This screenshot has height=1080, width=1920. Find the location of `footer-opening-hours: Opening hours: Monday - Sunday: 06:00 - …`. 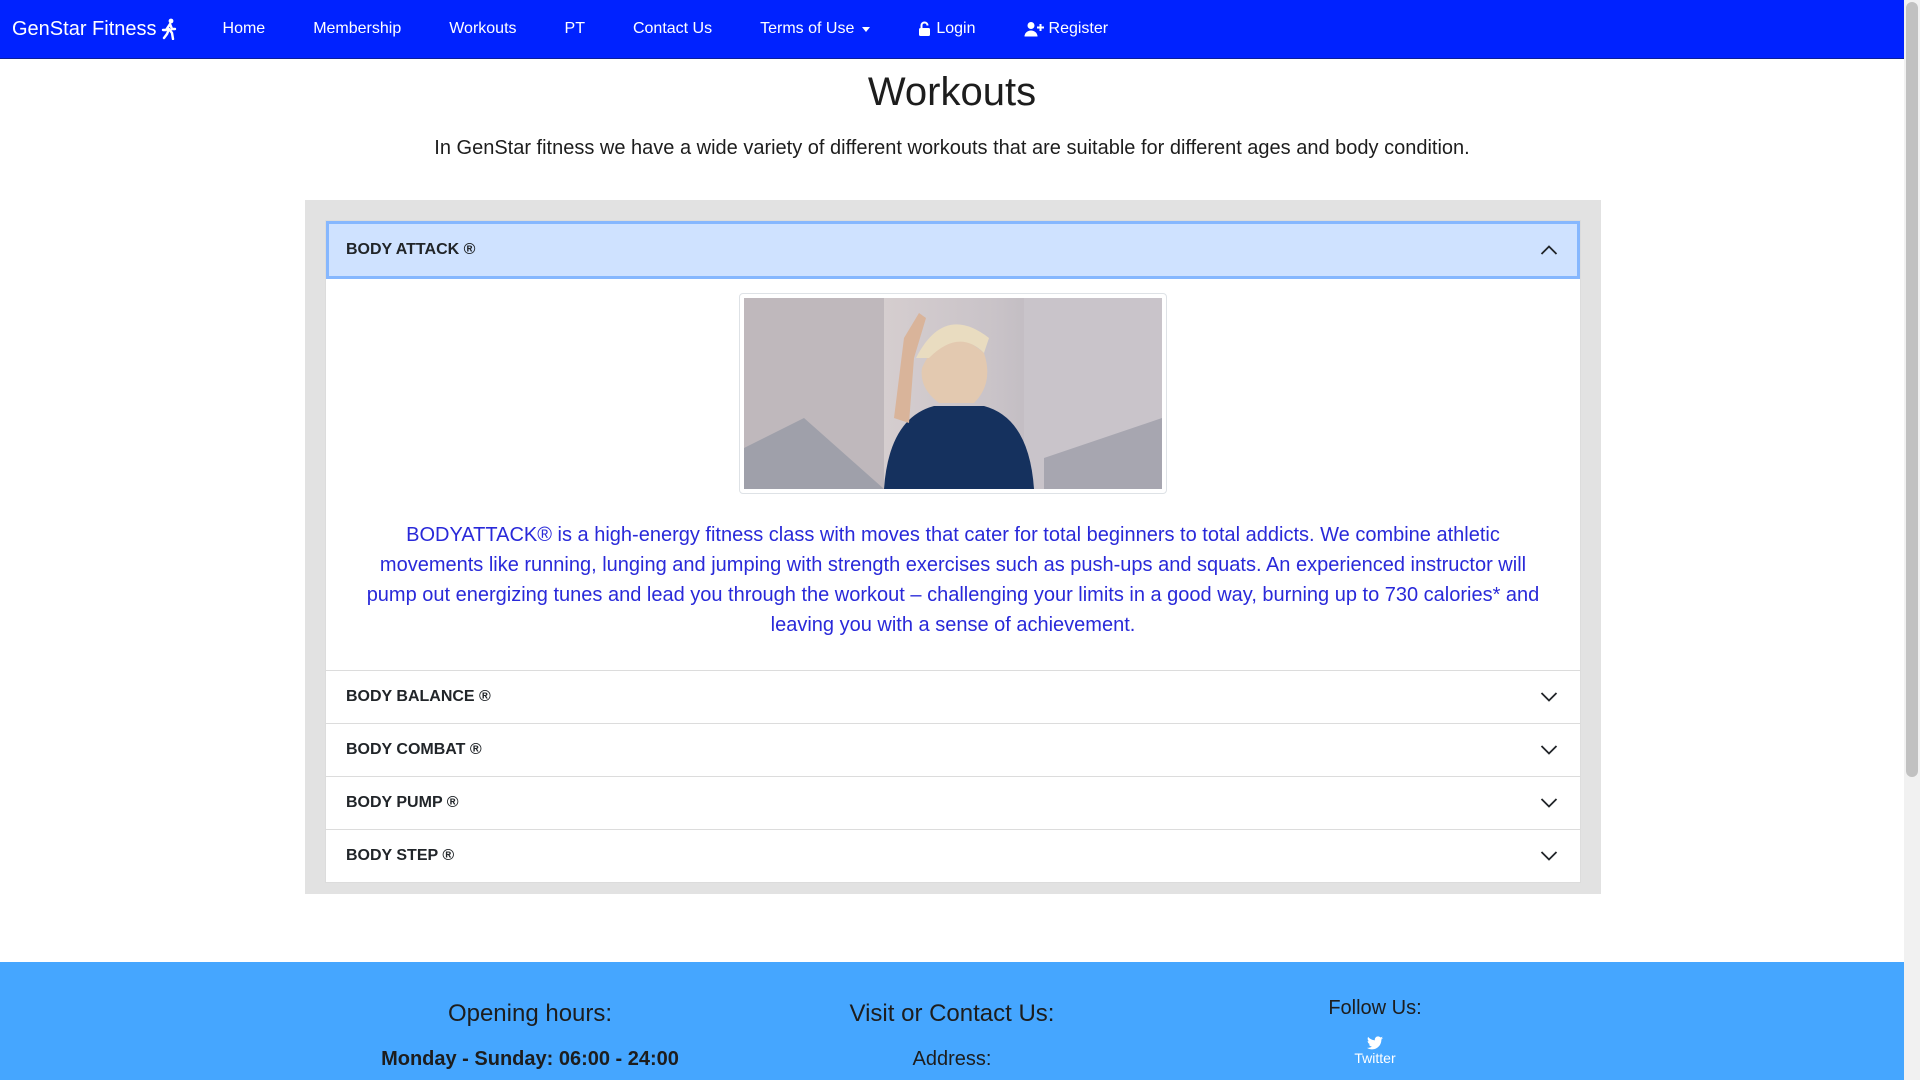

footer-opening-hours: Opening hours: Monday - Sunday: 06:00 - … is located at coordinates (530, 1035).